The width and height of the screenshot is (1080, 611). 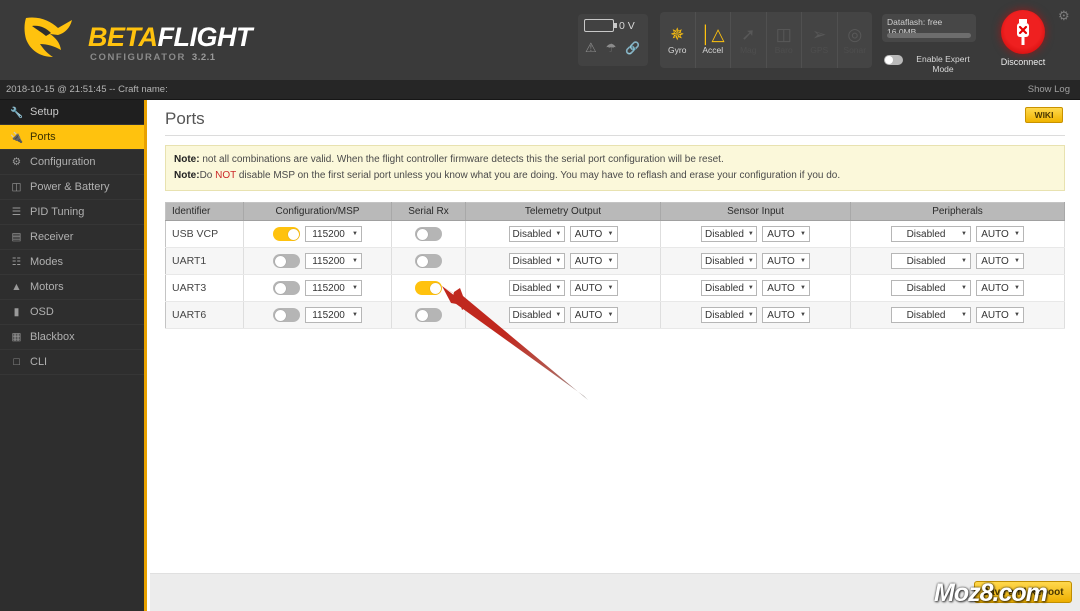 I want to click on cell-peripheral-uart3: Disabled ▼ AUTO ▼, so click(x=957, y=288).